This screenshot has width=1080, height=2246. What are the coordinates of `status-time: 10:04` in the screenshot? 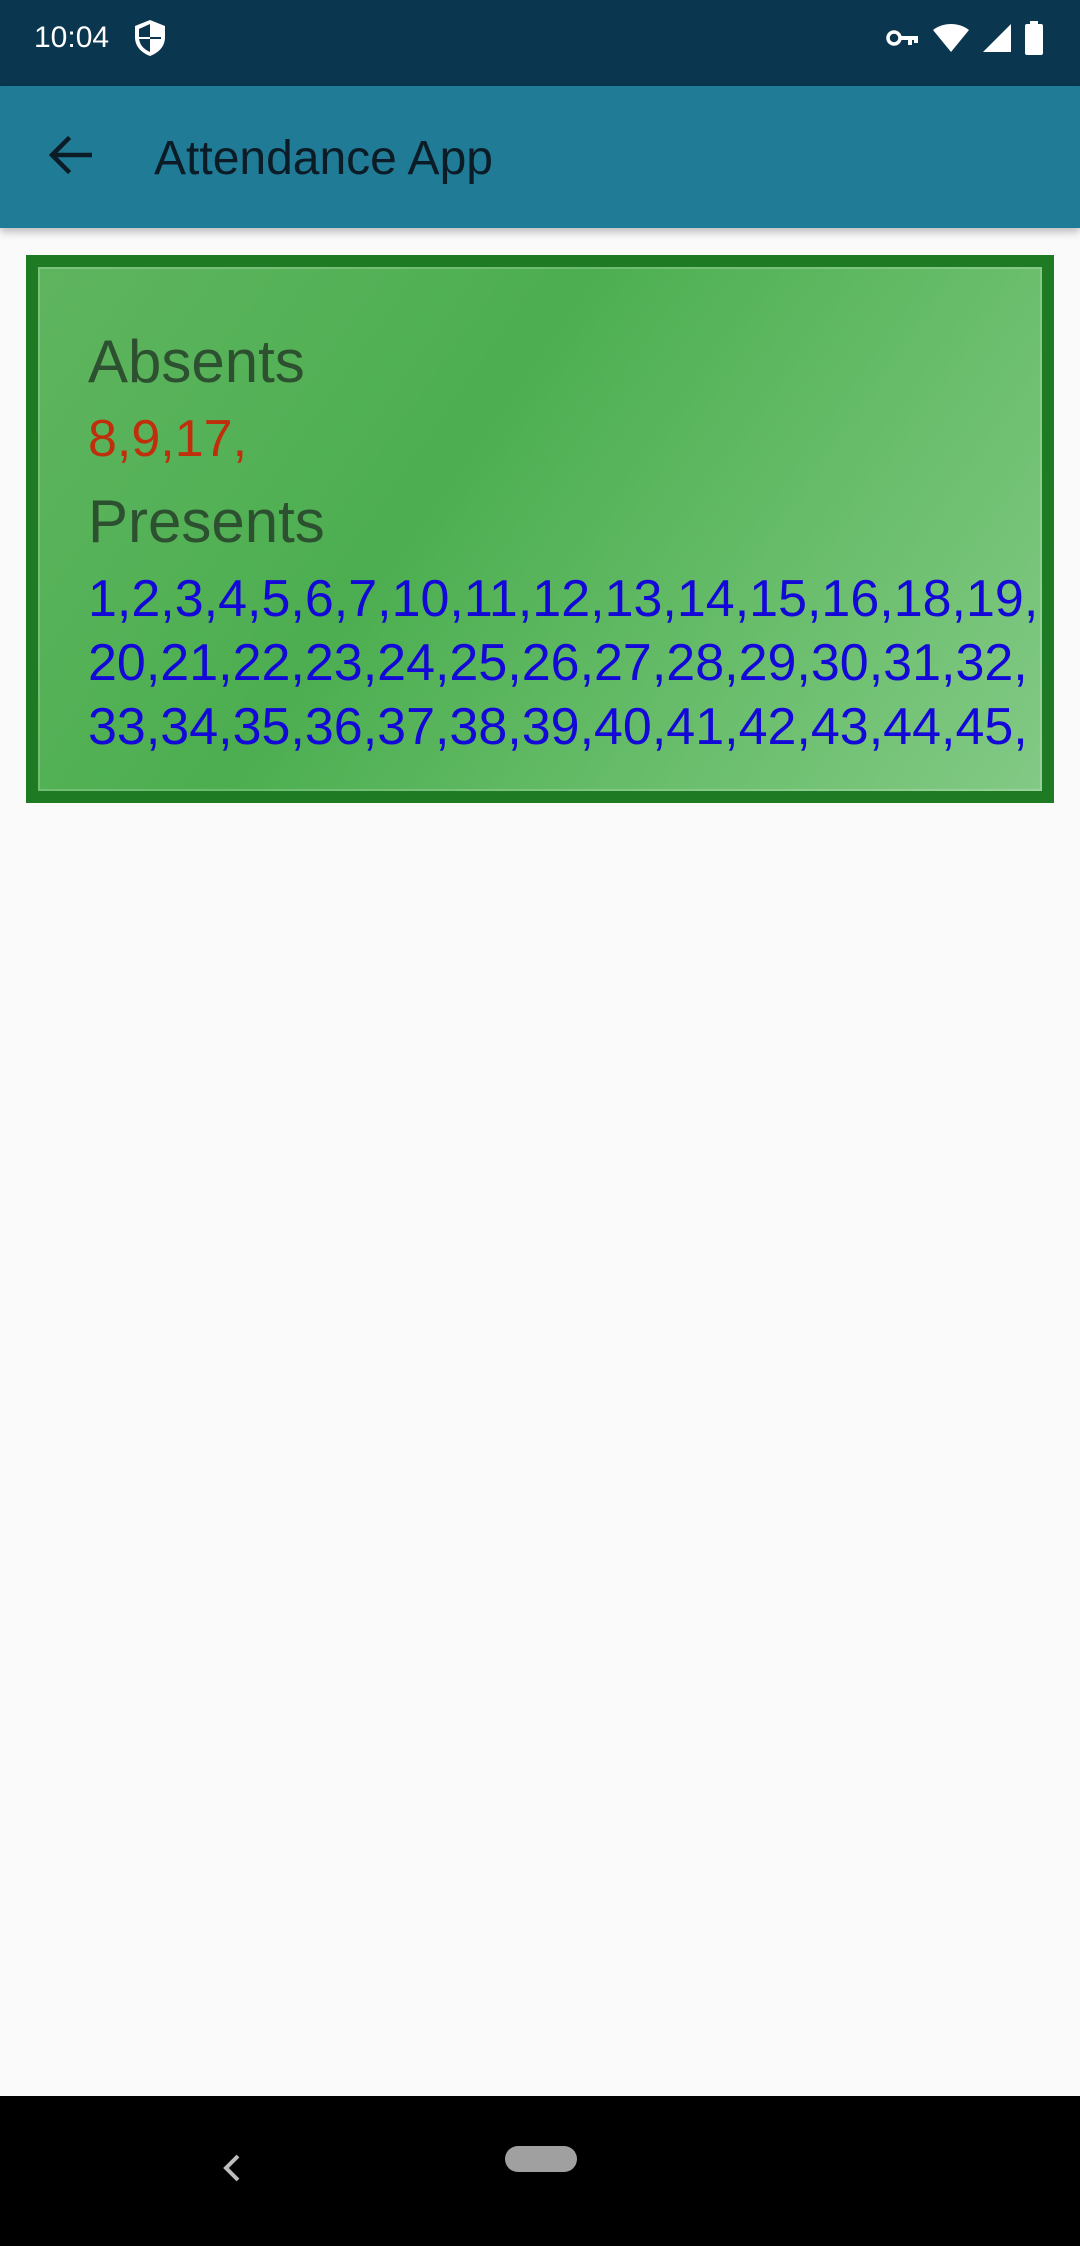 It's located at (72, 37).